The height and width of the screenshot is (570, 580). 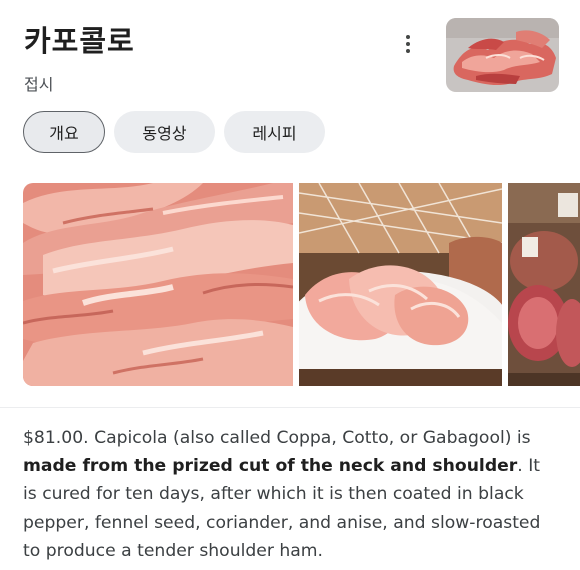 What do you see at coordinates (39, 84) in the screenshot?
I see `page-subtitle: 접시` at bounding box center [39, 84].